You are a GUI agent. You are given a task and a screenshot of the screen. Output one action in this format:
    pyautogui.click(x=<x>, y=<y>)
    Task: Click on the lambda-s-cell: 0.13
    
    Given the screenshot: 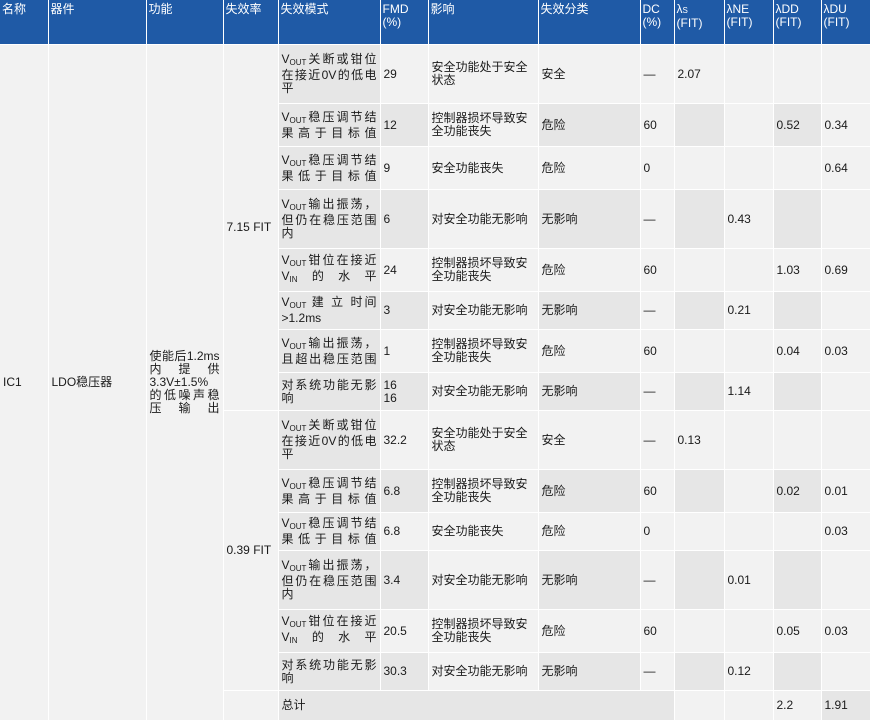 What is the action you would take?
    pyautogui.click(x=699, y=440)
    